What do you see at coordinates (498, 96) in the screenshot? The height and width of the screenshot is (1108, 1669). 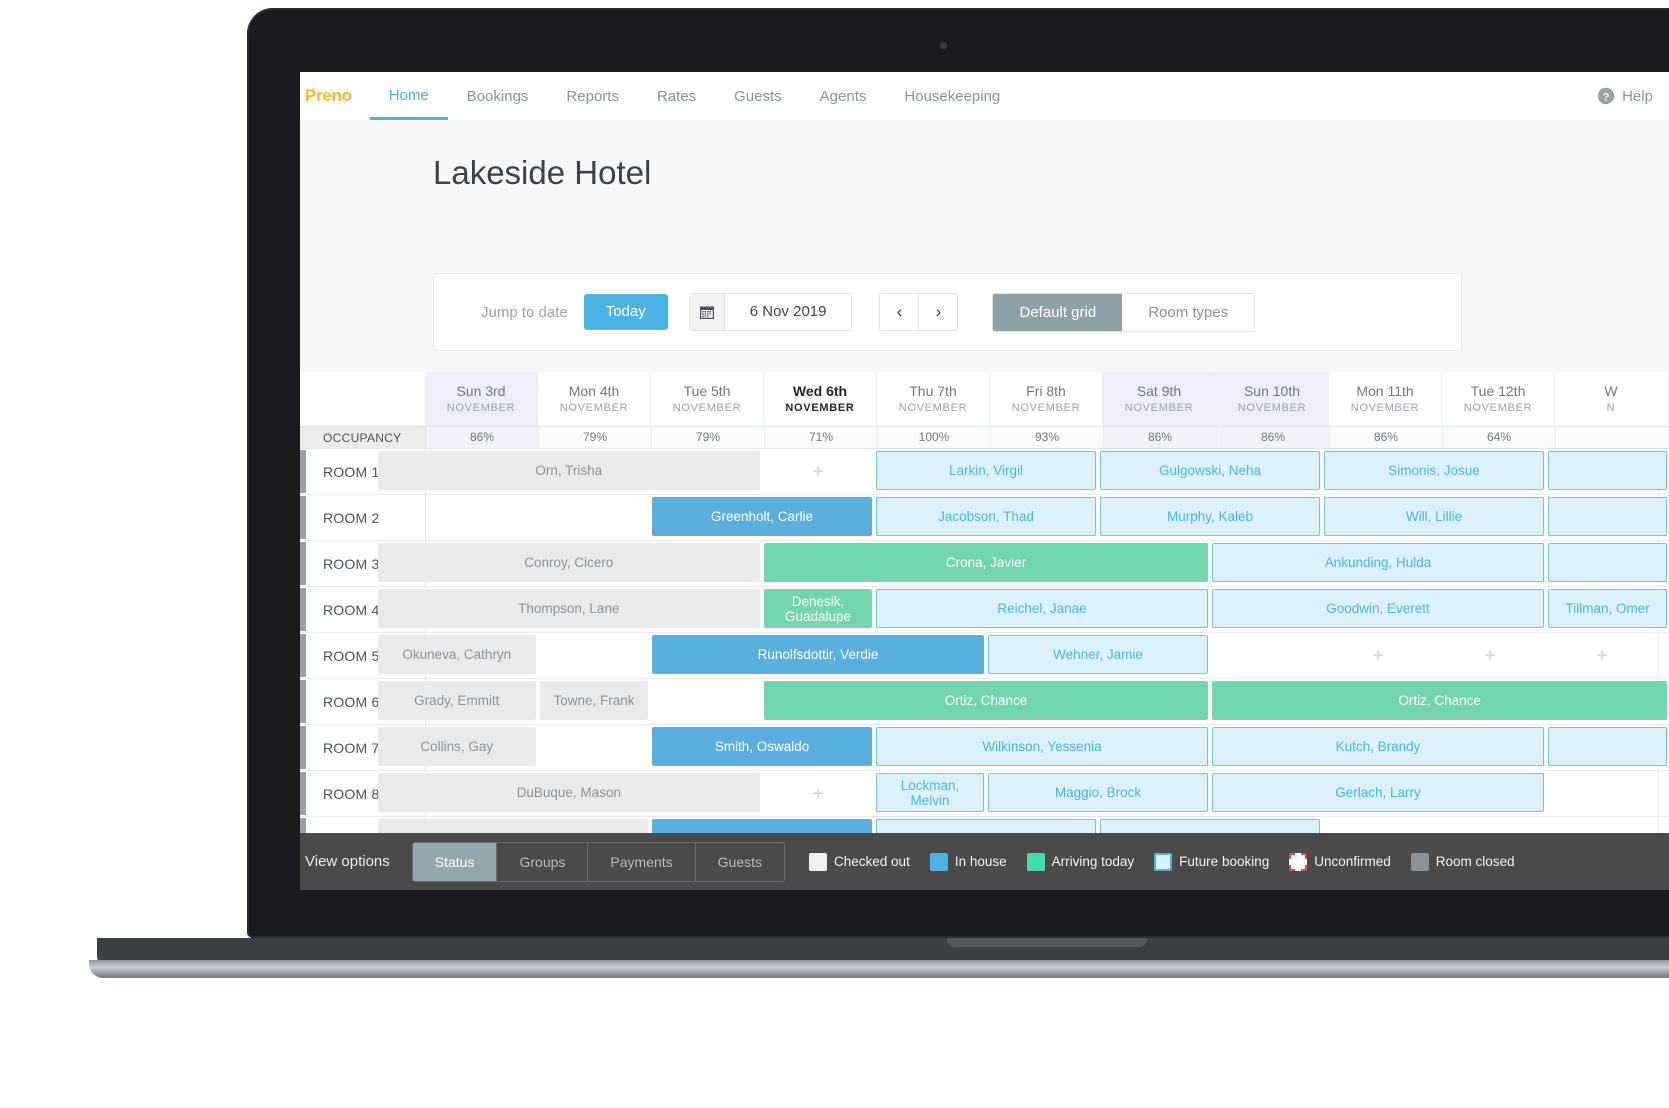 I see `nav-link-bookings: Bookings` at bounding box center [498, 96].